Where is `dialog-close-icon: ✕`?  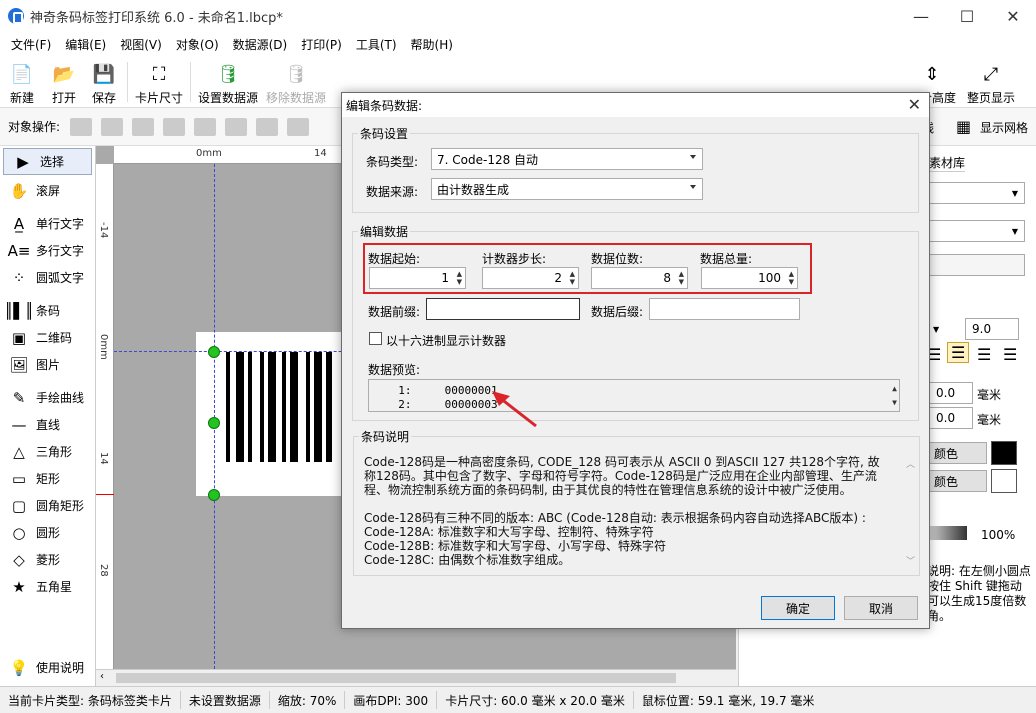
dialog-close-icon: ✕ is located at coordinates (914, 104).